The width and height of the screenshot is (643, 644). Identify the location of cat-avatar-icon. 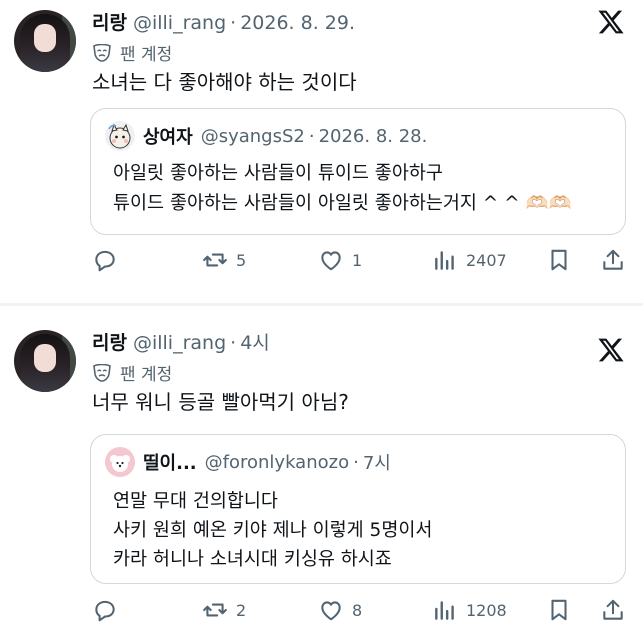
(119, 136).